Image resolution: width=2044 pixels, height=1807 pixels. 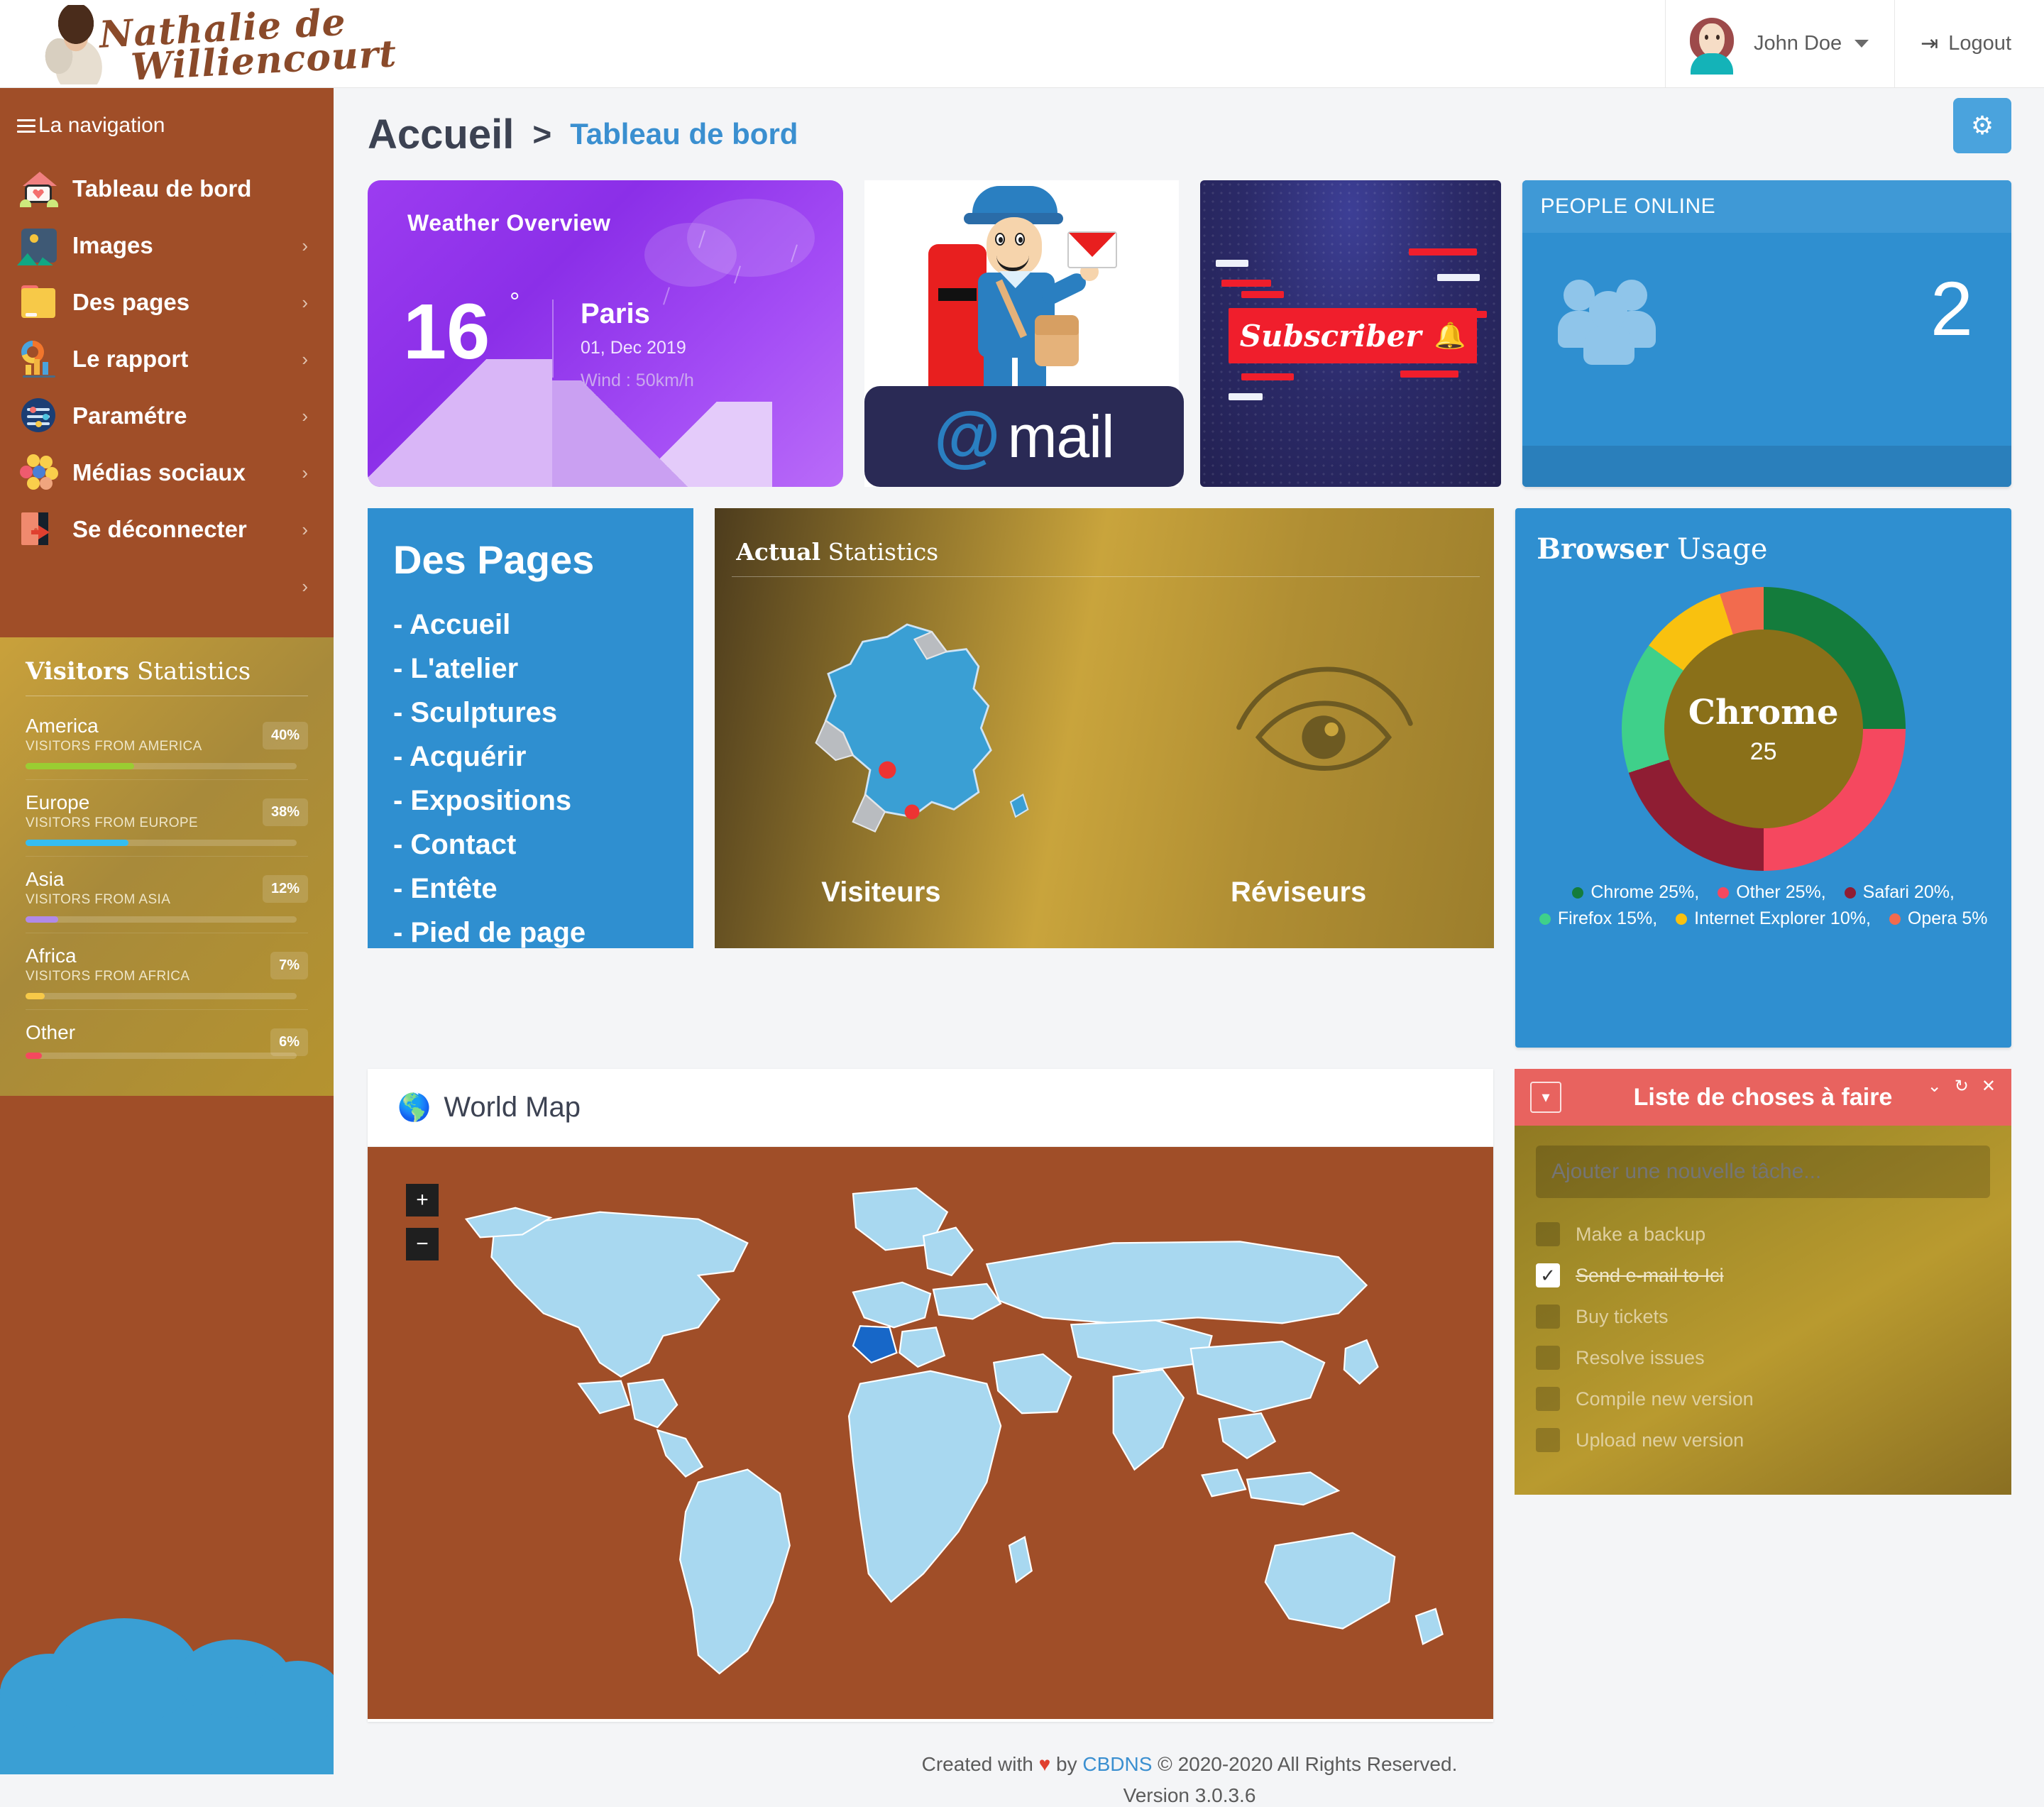 What do you see at coordinates (1641, 1234) in the screenshot?
I see `todo-item-label: Make a backup` at bounding box center [1641, 1234].